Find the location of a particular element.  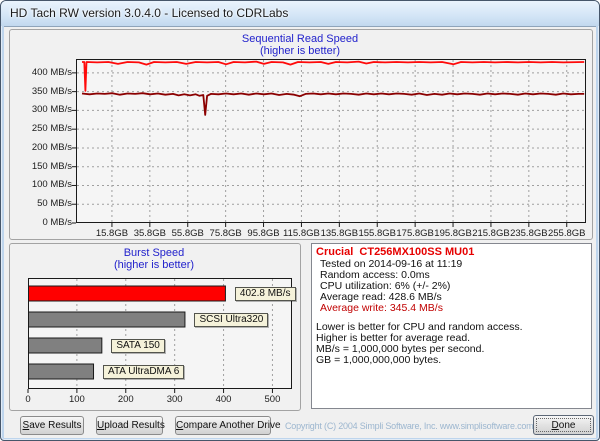

burst-axis-tick-label: 200 is located at coordinates (125, 399).